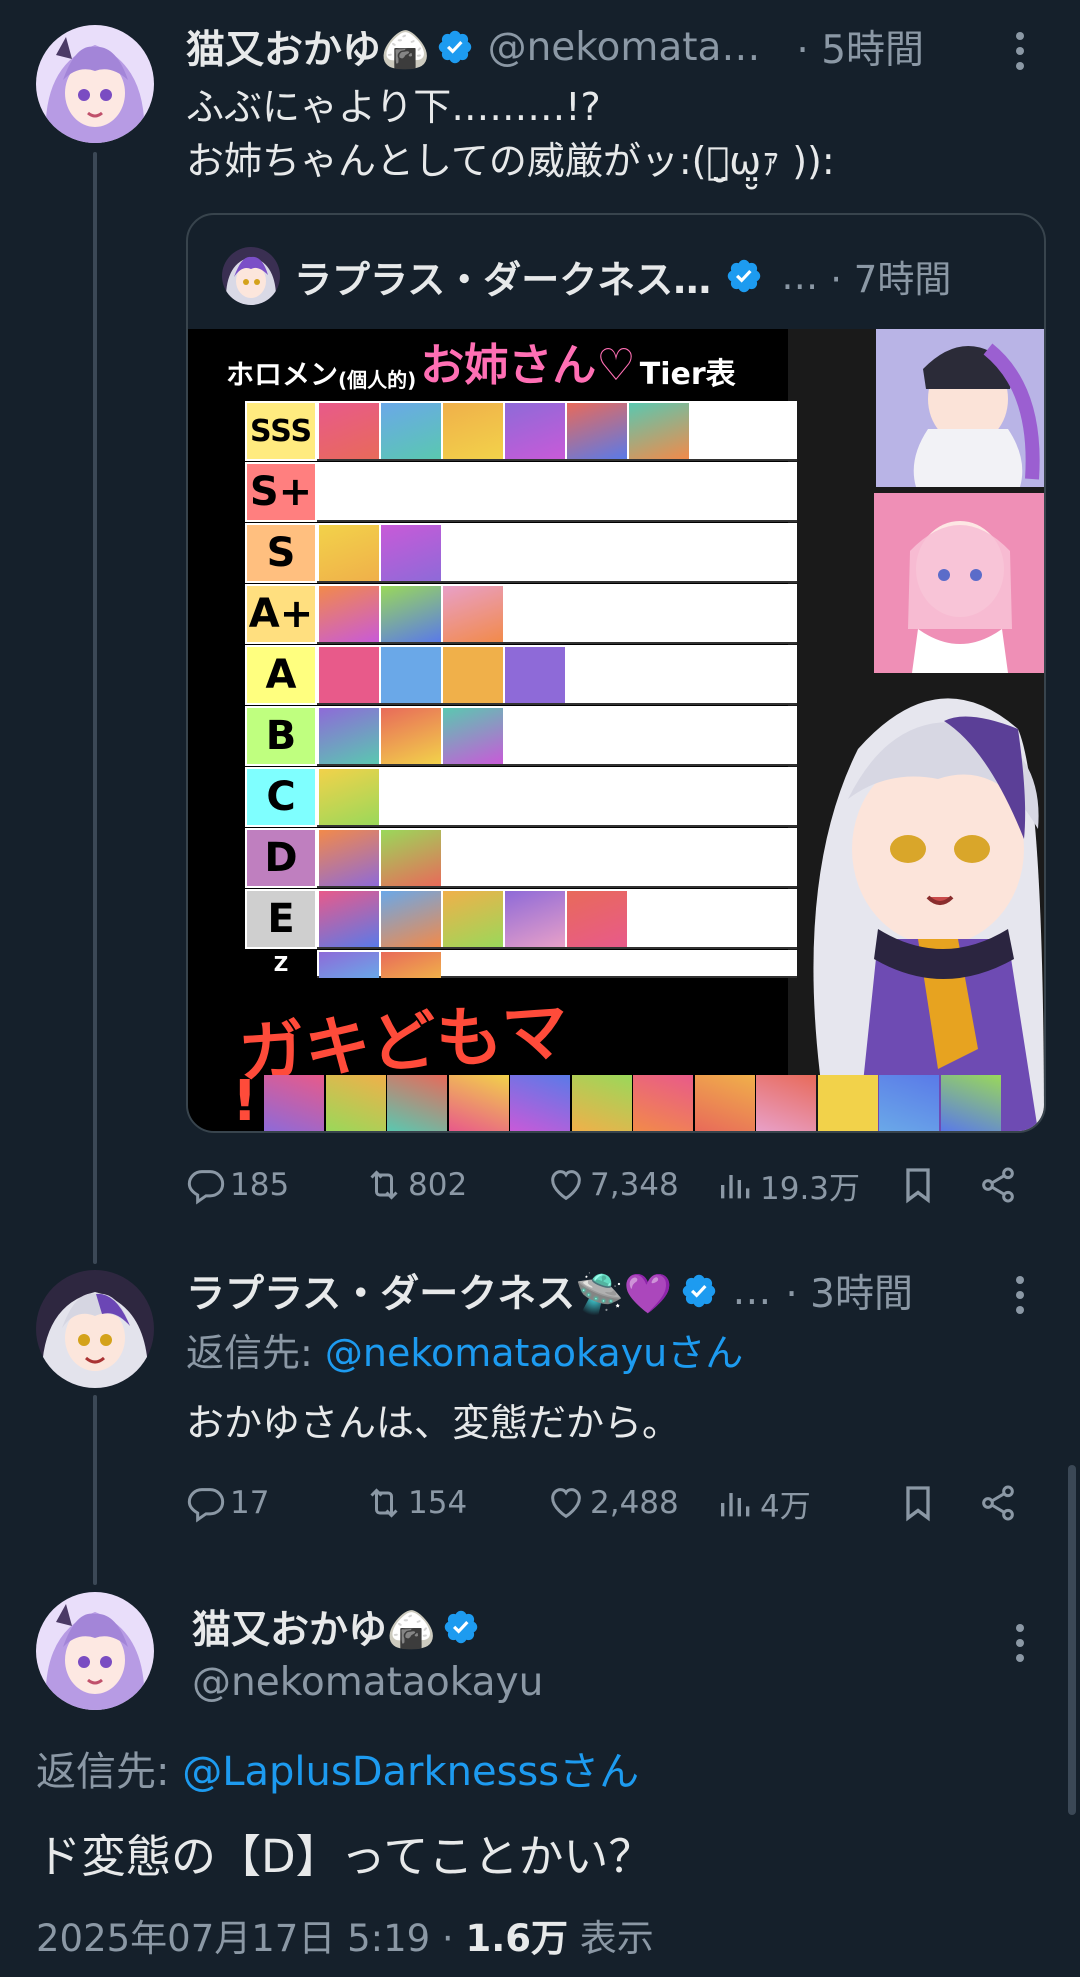 The width and height of the screenshot is (1080, 1977). I want to click on quoted-avatar, so click(251, 276).